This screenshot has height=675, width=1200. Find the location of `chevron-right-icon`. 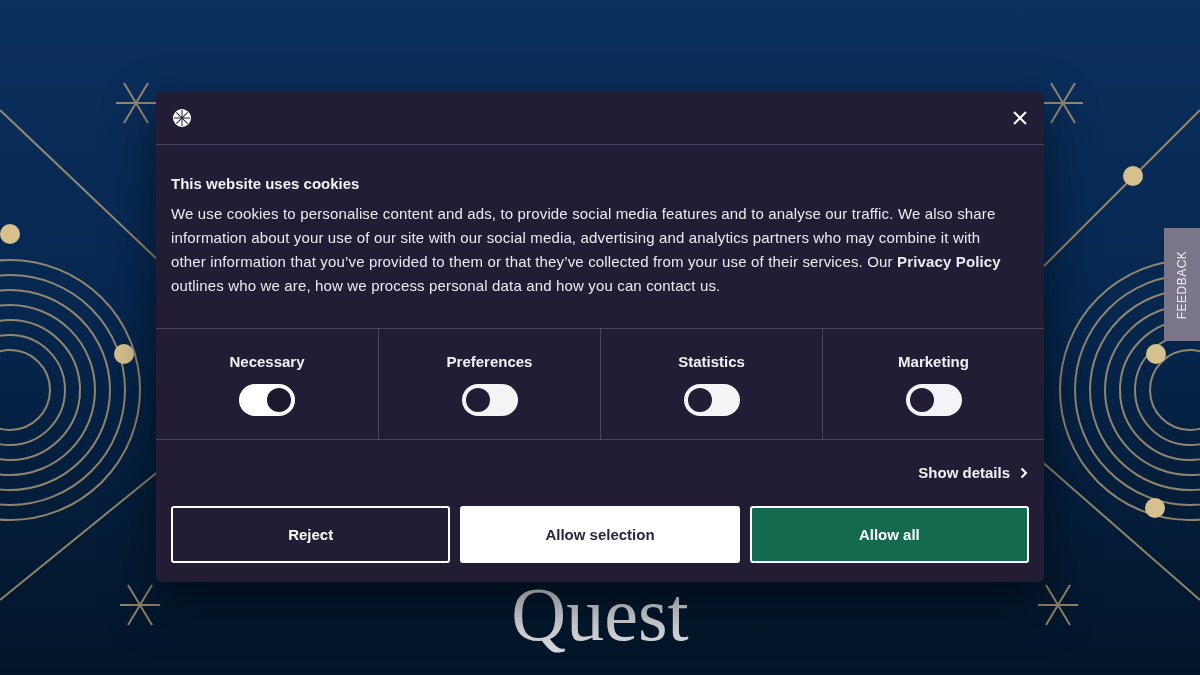

chevron-right-icon is located at coordinates (1024, 472).